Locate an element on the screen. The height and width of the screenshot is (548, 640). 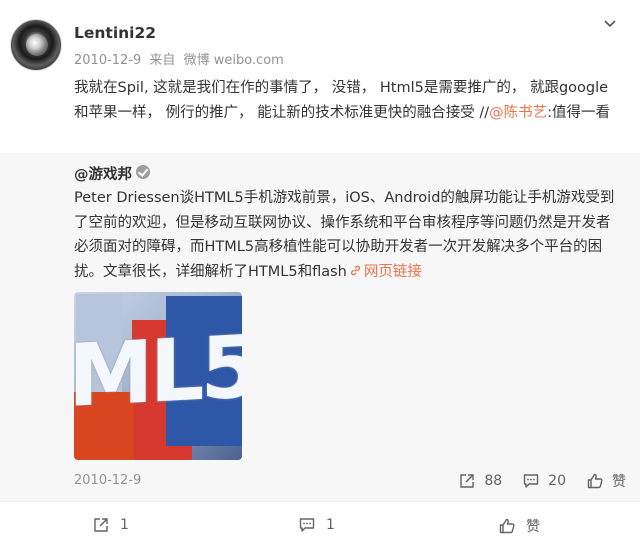
post-meta: 2010-12-9 来自 微博 weibo.com is located at coordinates (181, 58).